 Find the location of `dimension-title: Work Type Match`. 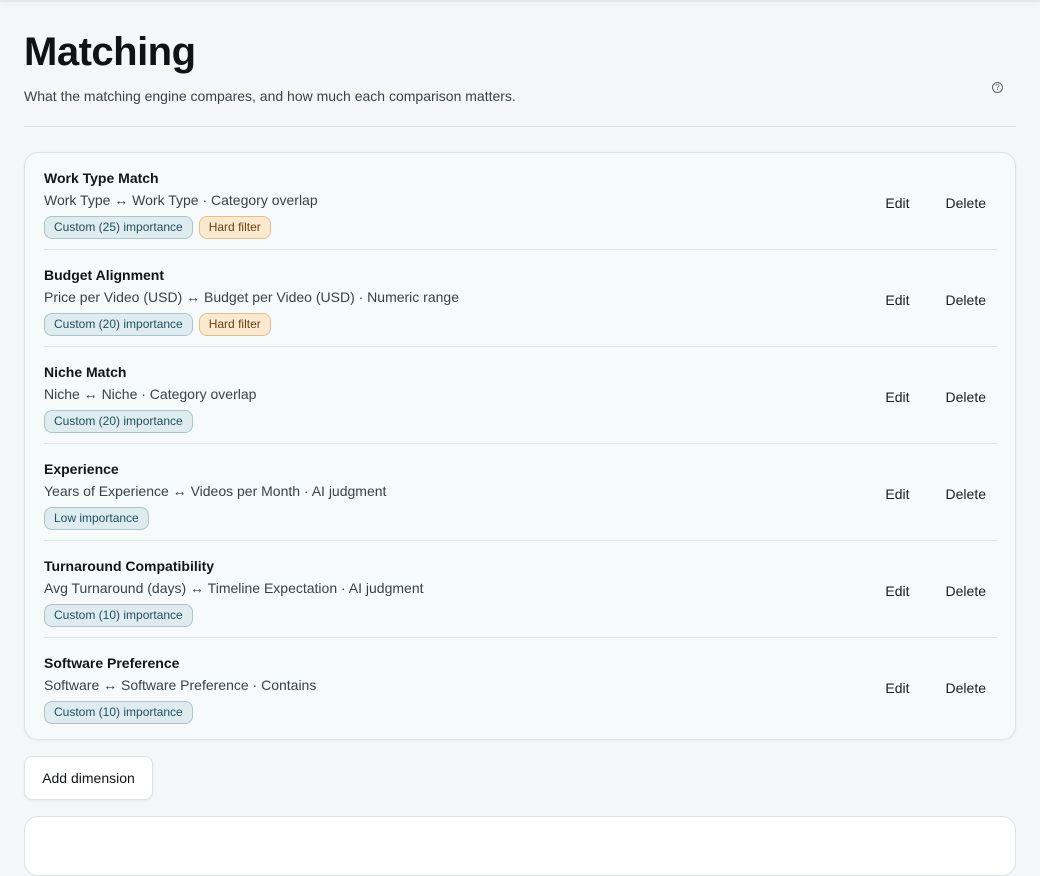

dimension-title: Work Type Match is located at coordinates (101, 178).